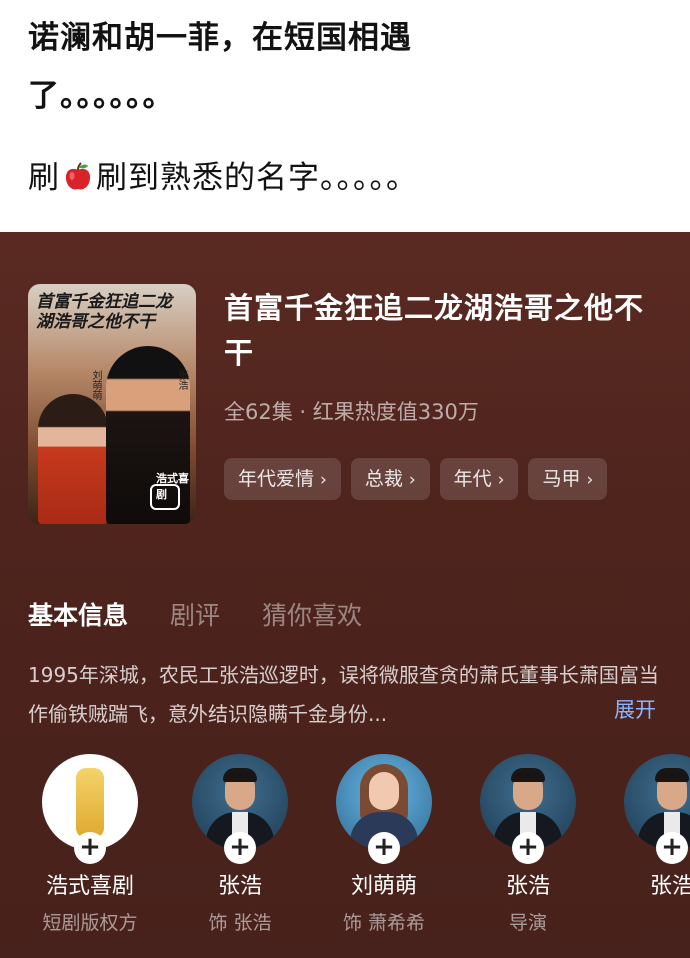 This screenshot has width=690, height=958. Describe the element at coordinates (112, 404) in the screenshot. I see `drama-poster: 首富千金狂追二龙湖浩哥之他不干 刘萌萌 张浩 浩式喜剧` at that location.